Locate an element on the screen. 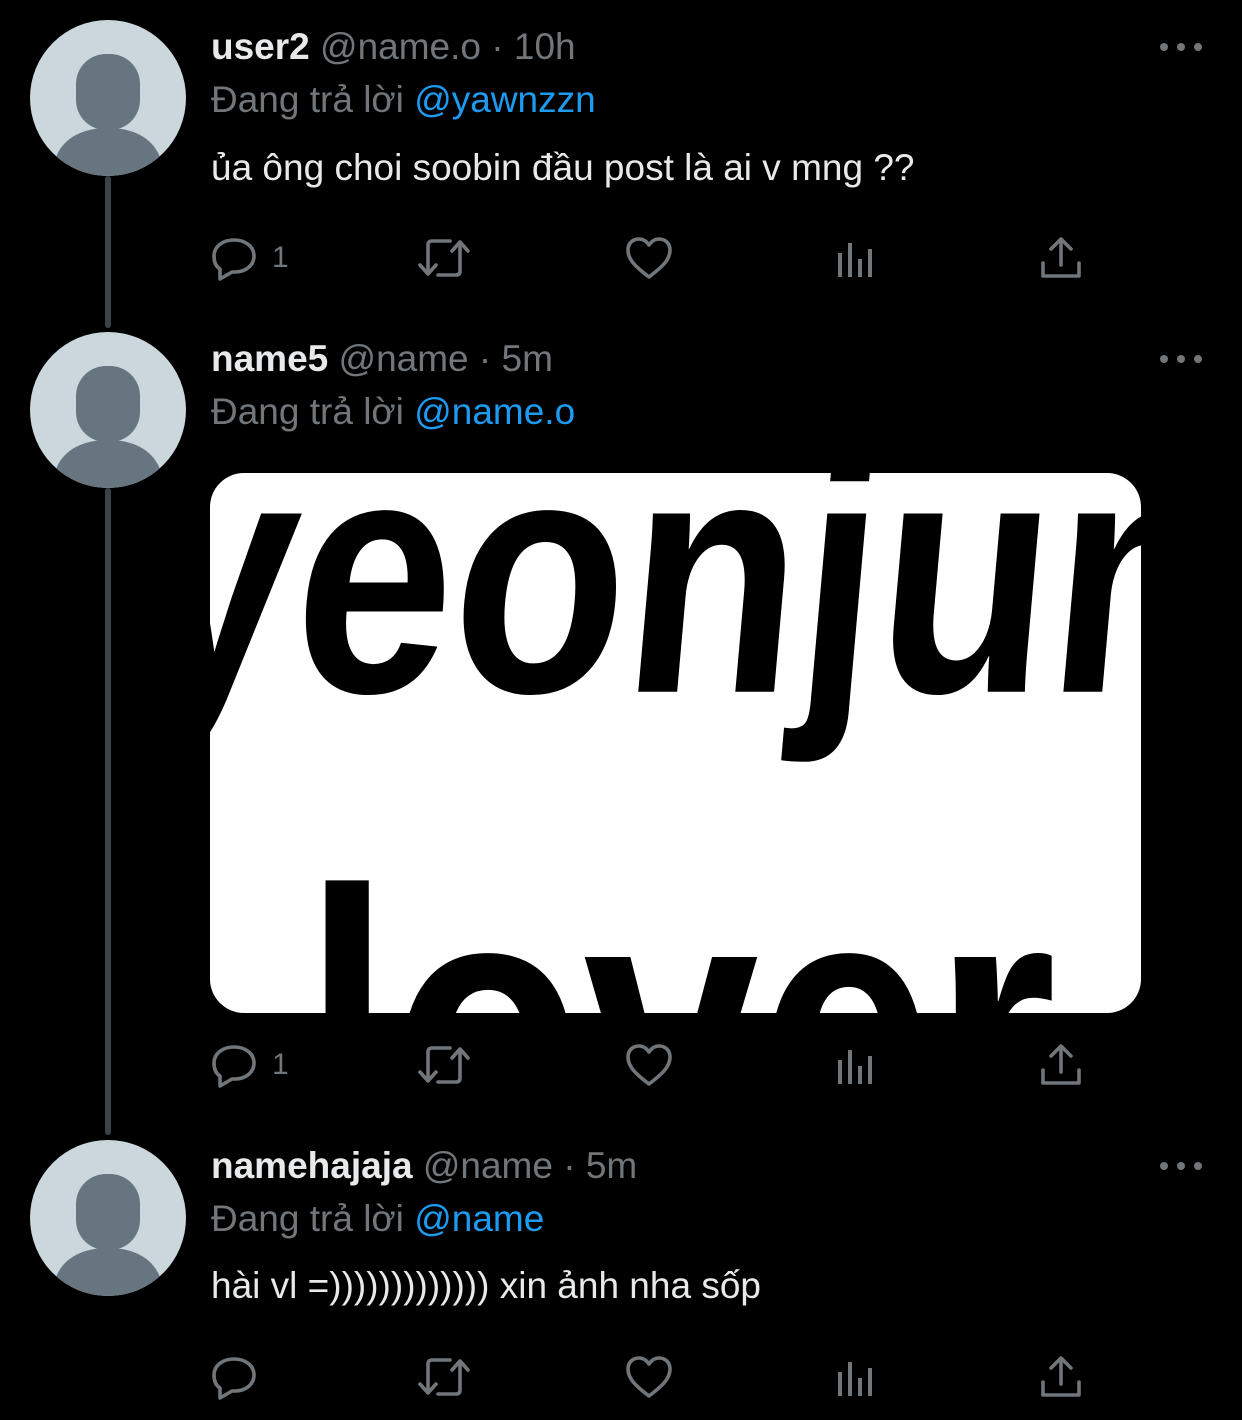 The image size is (1242, 1420). action-bar is located at coordinates (660, 1377).